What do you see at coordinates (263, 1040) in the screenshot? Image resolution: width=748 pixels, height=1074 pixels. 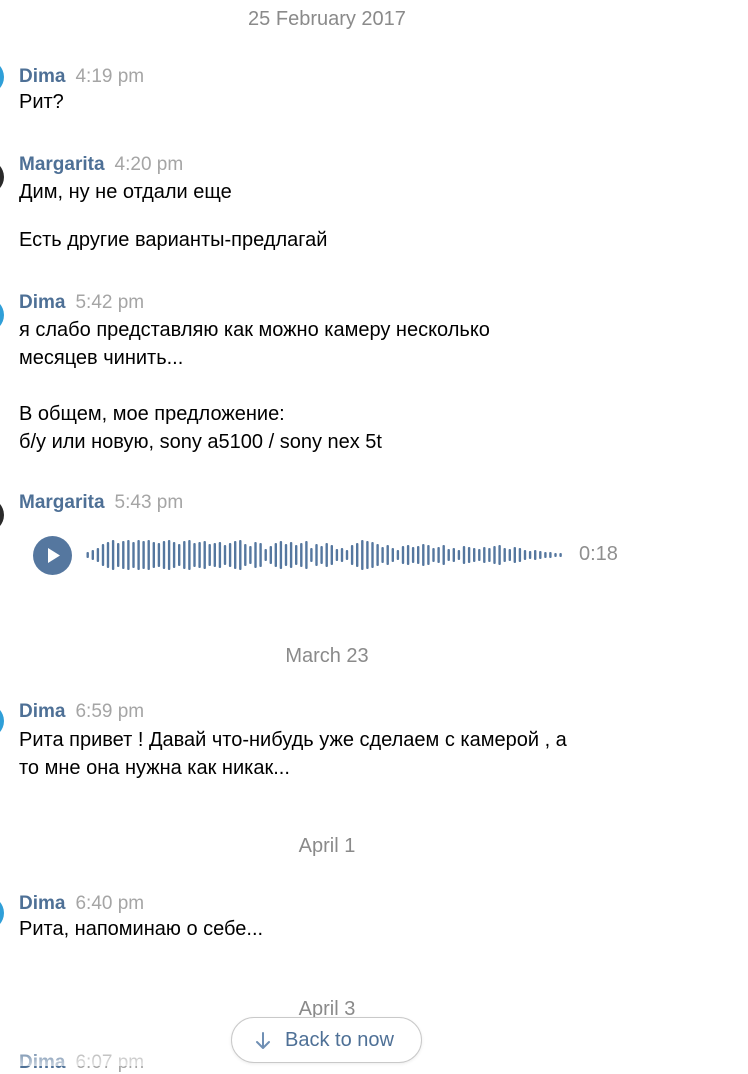 I see `arrow-down-icon` at bounding box center [263, 1040].